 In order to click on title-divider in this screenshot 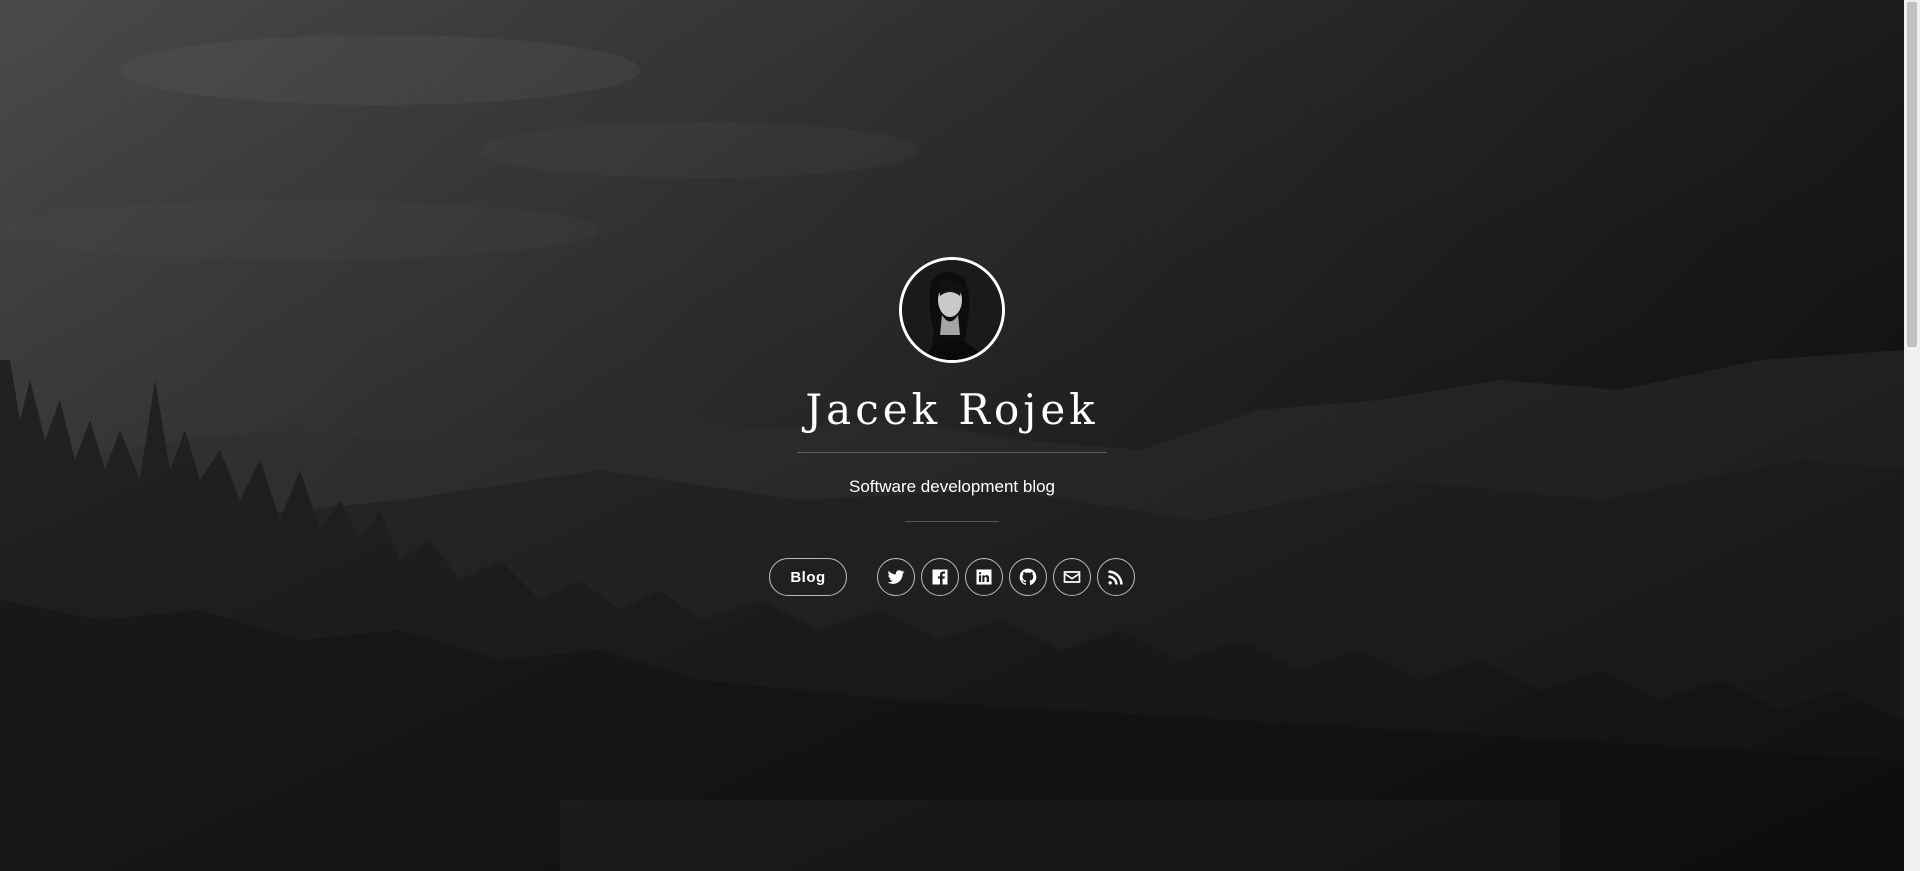, I will do `click(952, 452)`.